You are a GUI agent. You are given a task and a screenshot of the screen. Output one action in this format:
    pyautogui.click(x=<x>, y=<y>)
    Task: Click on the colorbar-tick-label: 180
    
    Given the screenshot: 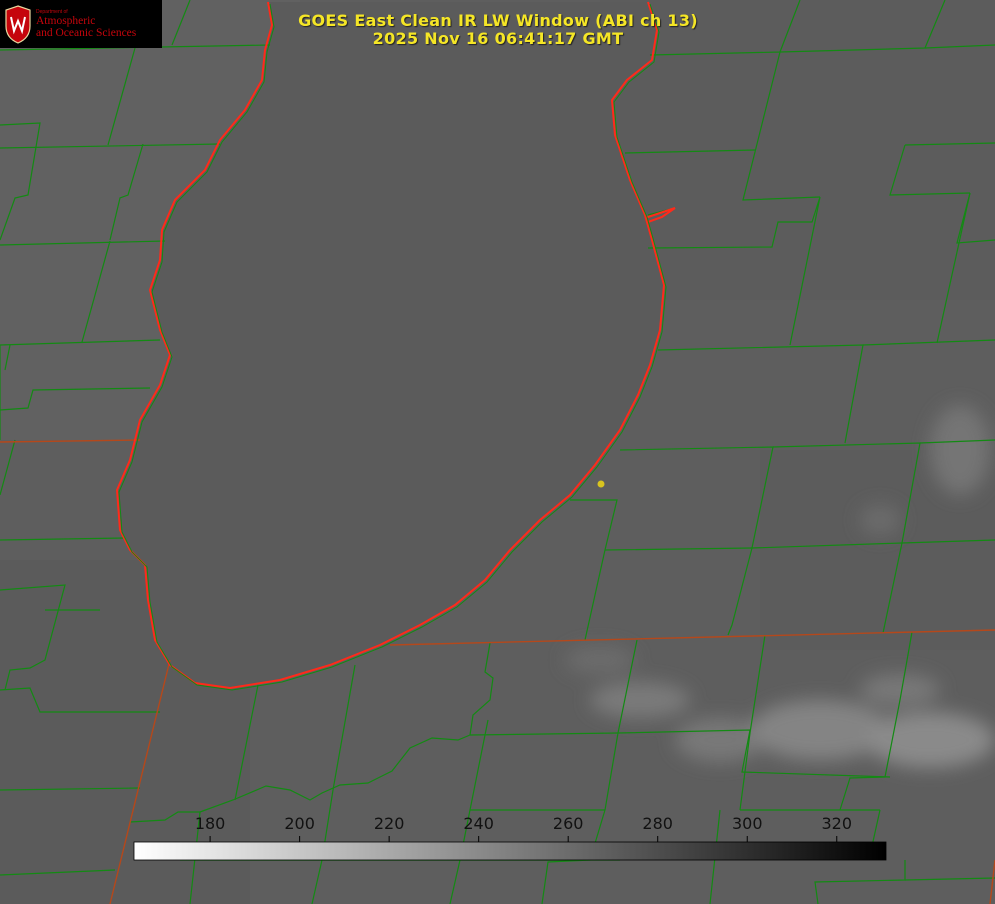 What is the action you would take?
    pyautogui.click(x=210, y=823)
    